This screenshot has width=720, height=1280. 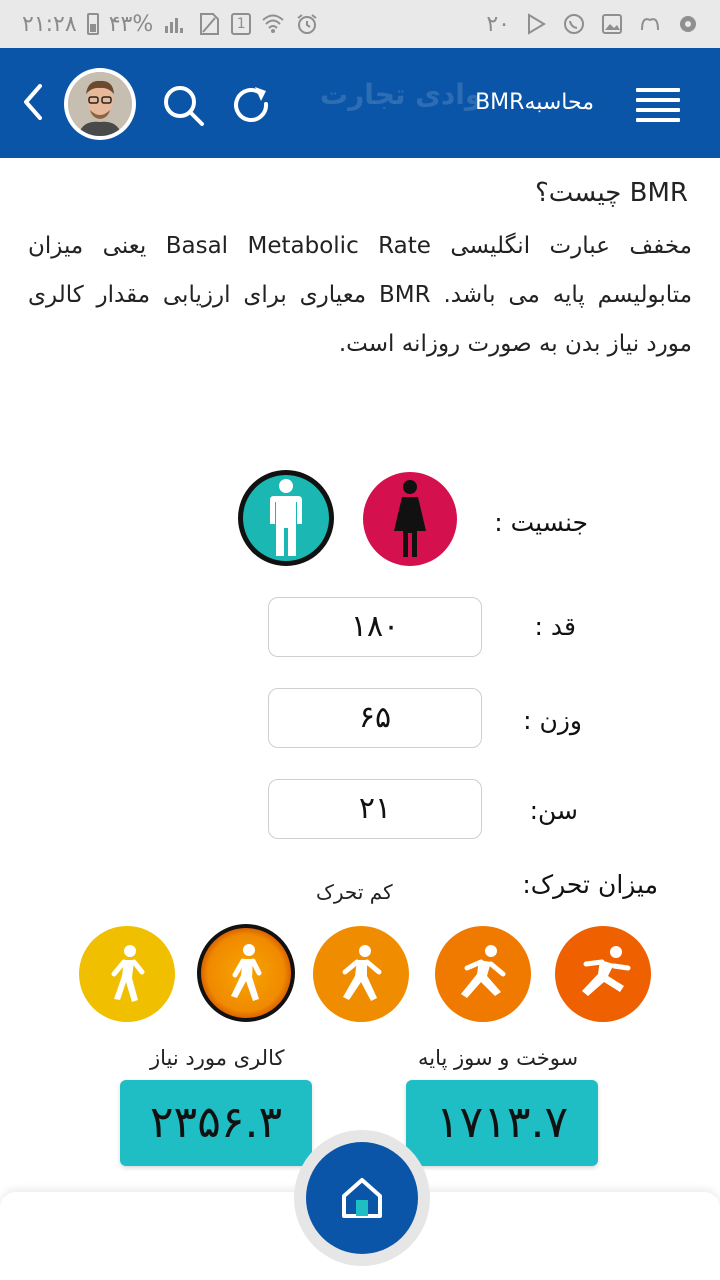 What do you see at coordinates (354, 892) in the screenshot?
I see `activity-selected-label: کم تحرک` at bounding box center [354, 892].